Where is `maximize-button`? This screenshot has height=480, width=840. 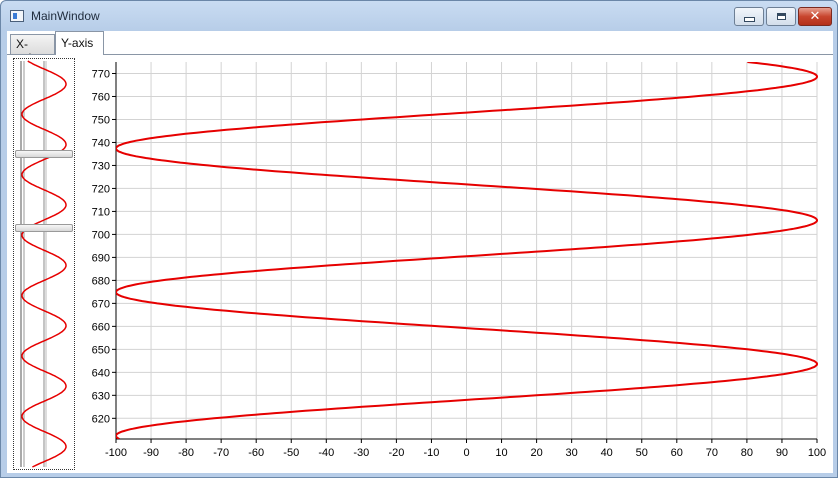 maximize-button is located at coordinates (781, 16).